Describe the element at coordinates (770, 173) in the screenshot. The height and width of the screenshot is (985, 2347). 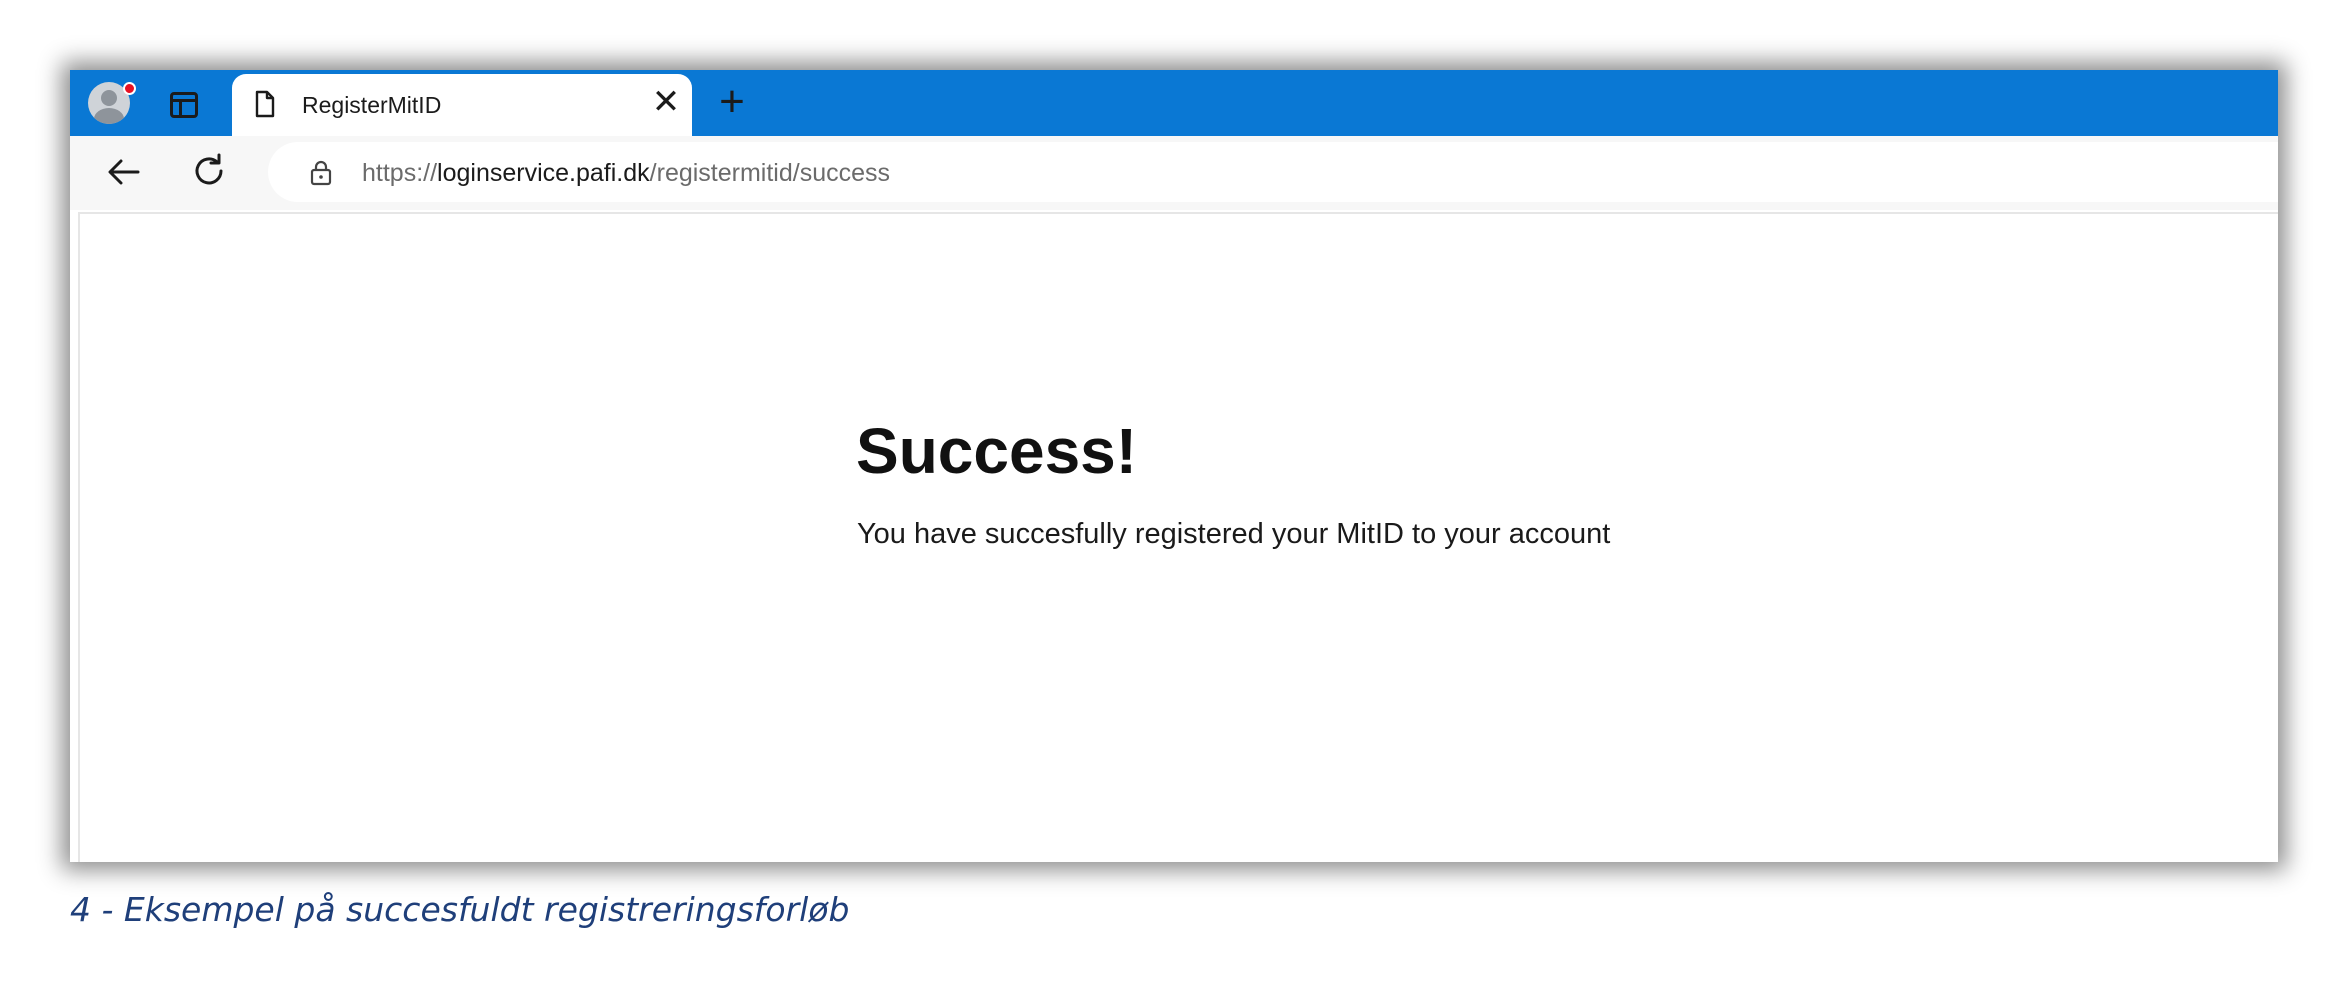
I see `url-path: /registermitid/success` at that location.